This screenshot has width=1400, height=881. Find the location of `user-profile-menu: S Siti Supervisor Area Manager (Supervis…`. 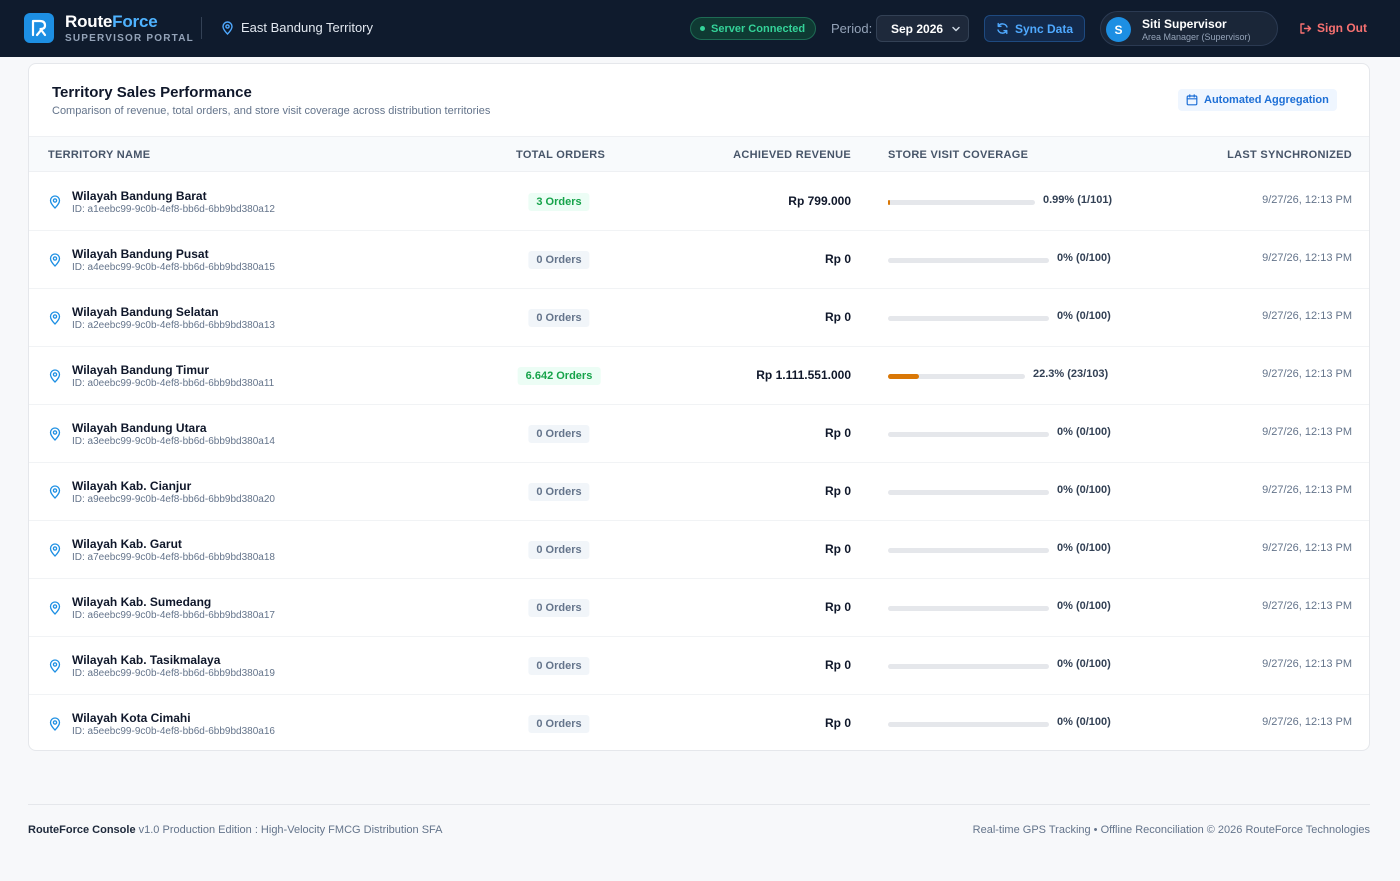

user-profile-menu: S Siti Supervisor Area Manager (Supervis… is located at coordinates (1189, 28).